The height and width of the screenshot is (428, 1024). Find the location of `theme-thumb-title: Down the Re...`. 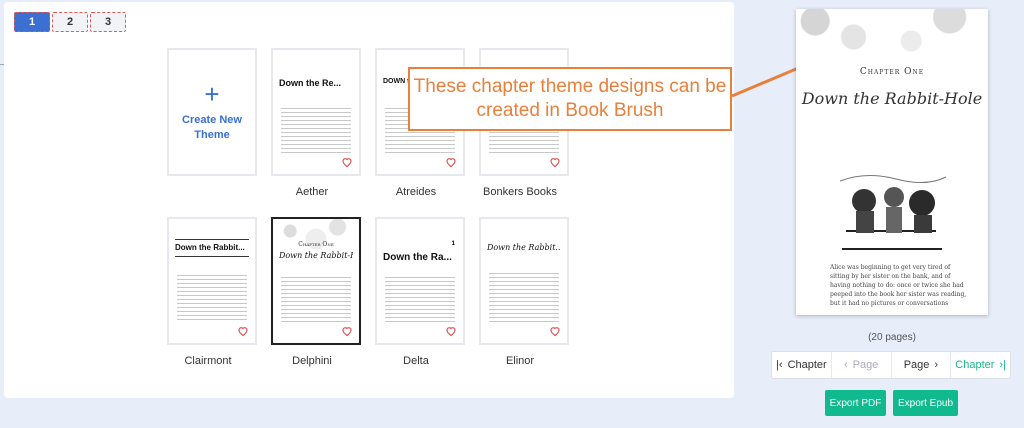

theme-thumb-title: Down the Re... is located at coordinates (310, 83).